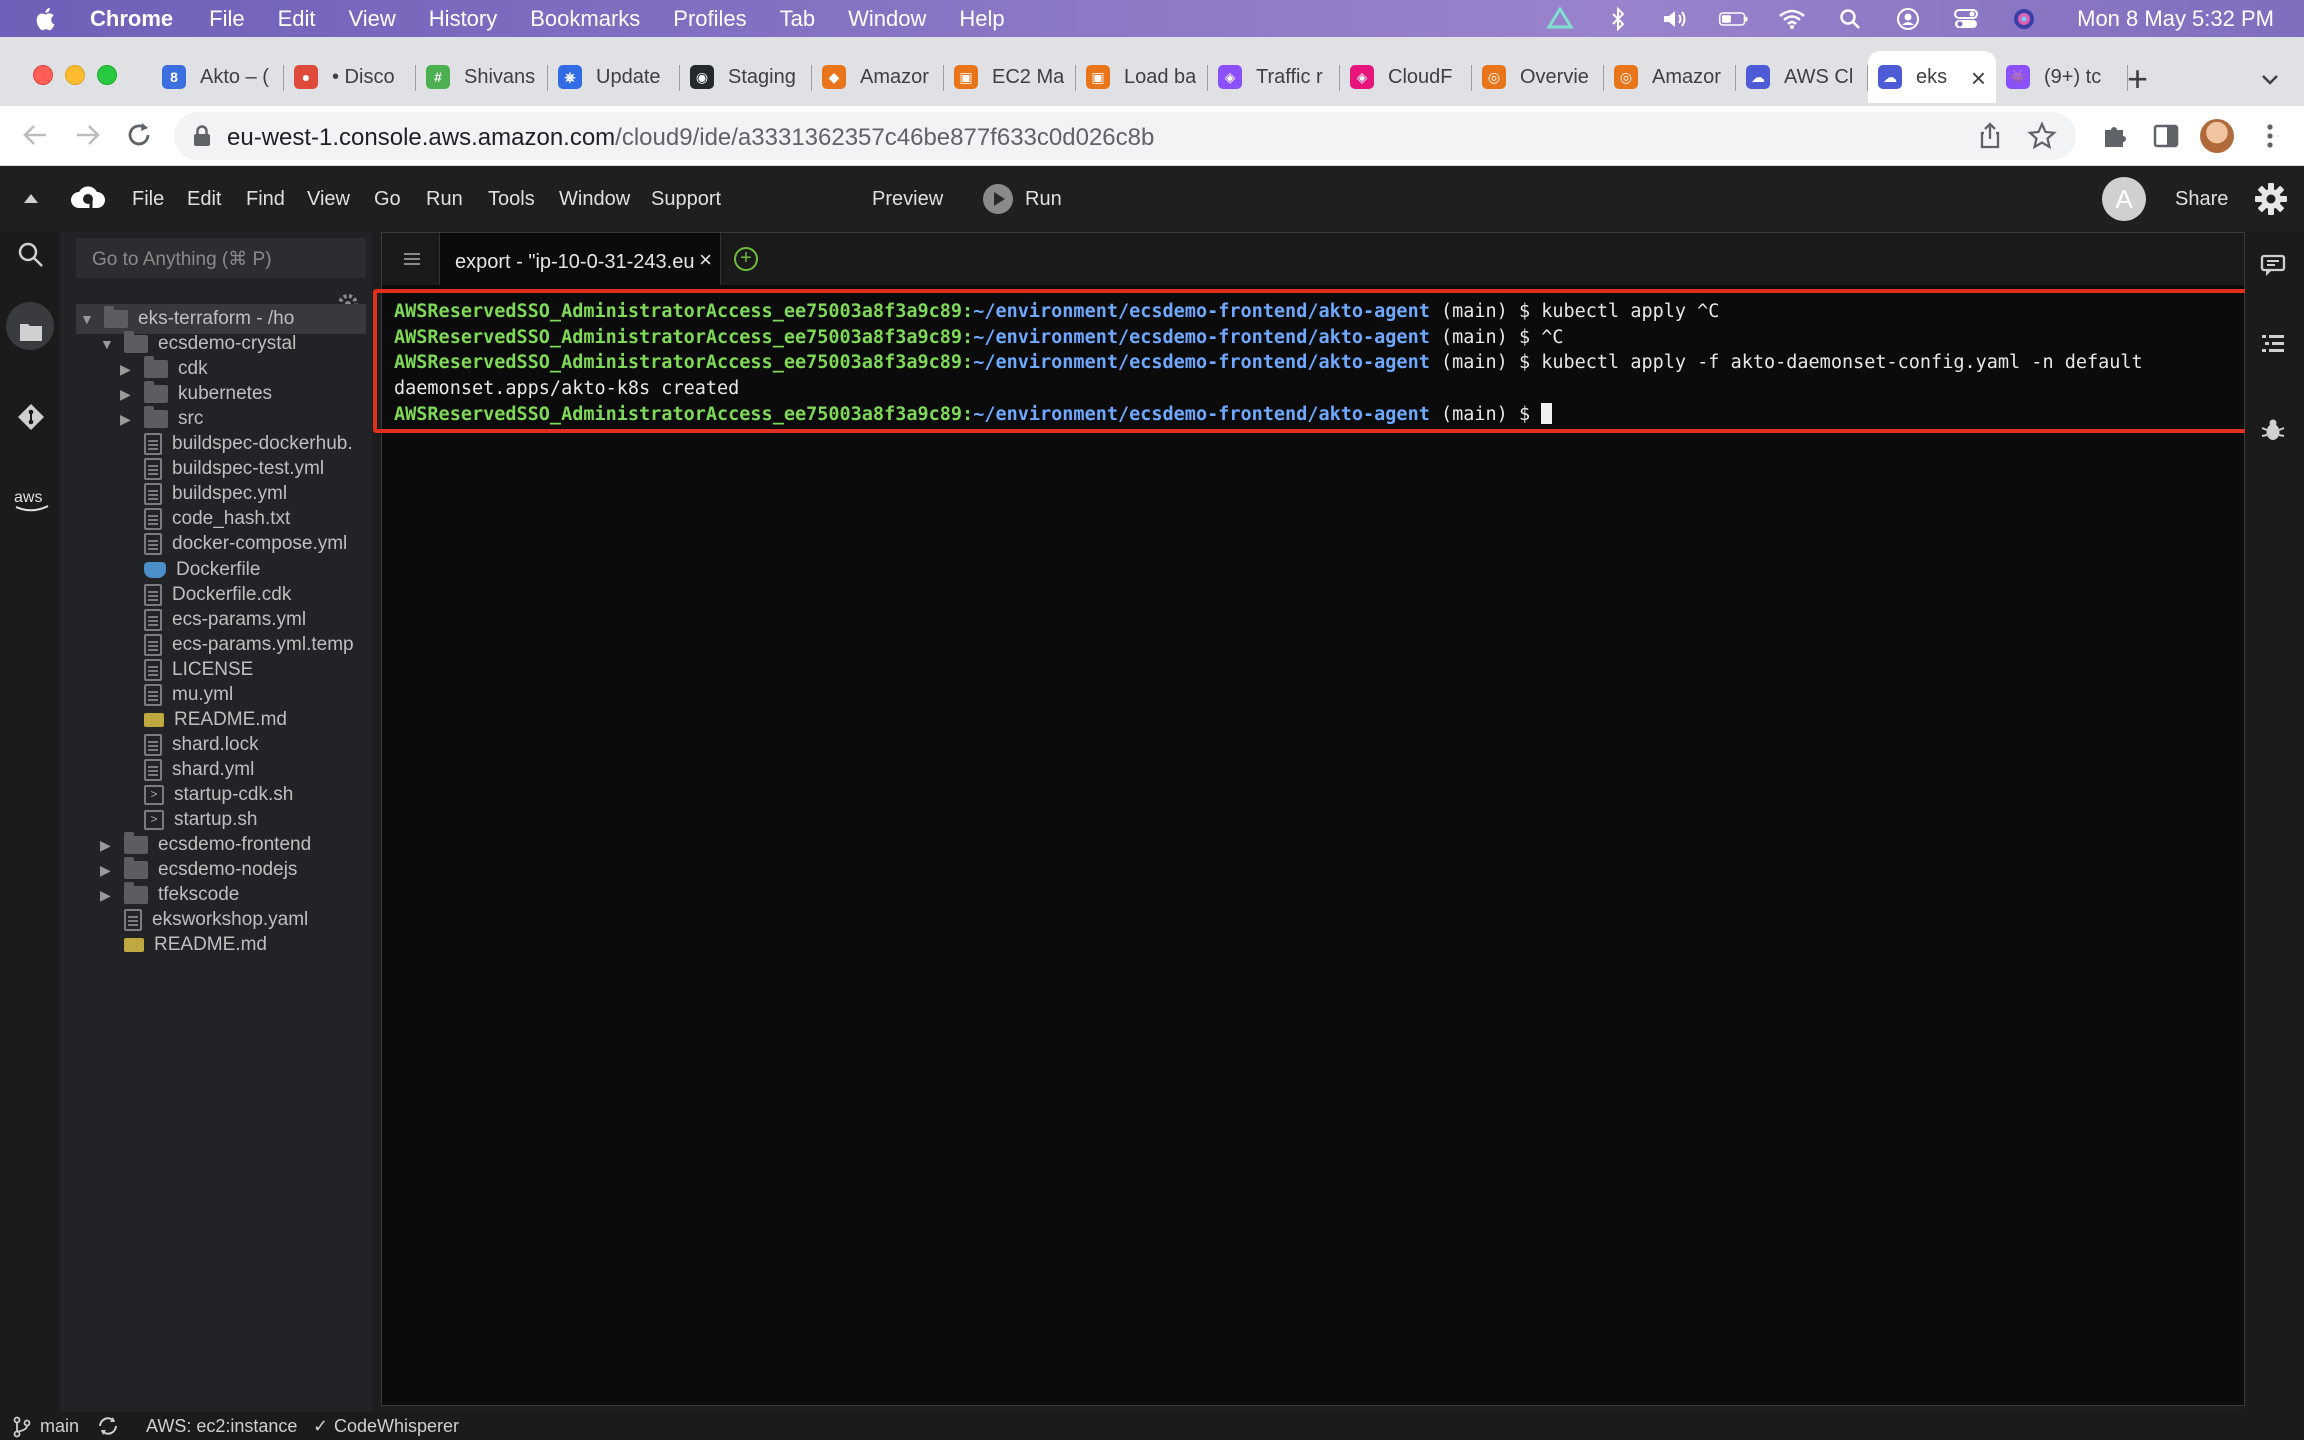 Image resolution: width=2304 pixels, height=1440 pixels. What do you see at coordinates (594, 199) in the screenshot?
I see `c9-menu-window: Window` at bounding box center [594, 199].